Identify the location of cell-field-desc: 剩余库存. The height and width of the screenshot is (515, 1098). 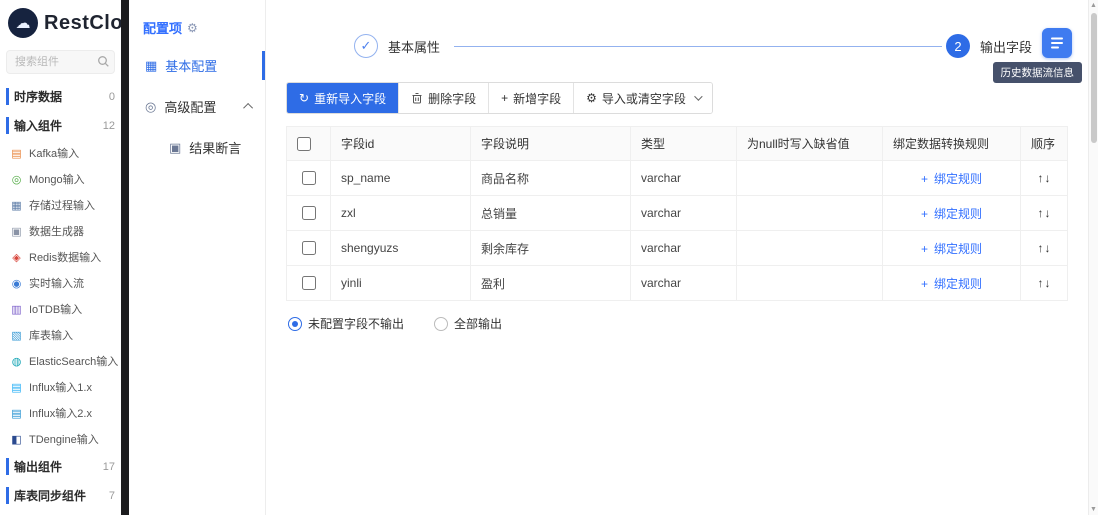
(550, 248).